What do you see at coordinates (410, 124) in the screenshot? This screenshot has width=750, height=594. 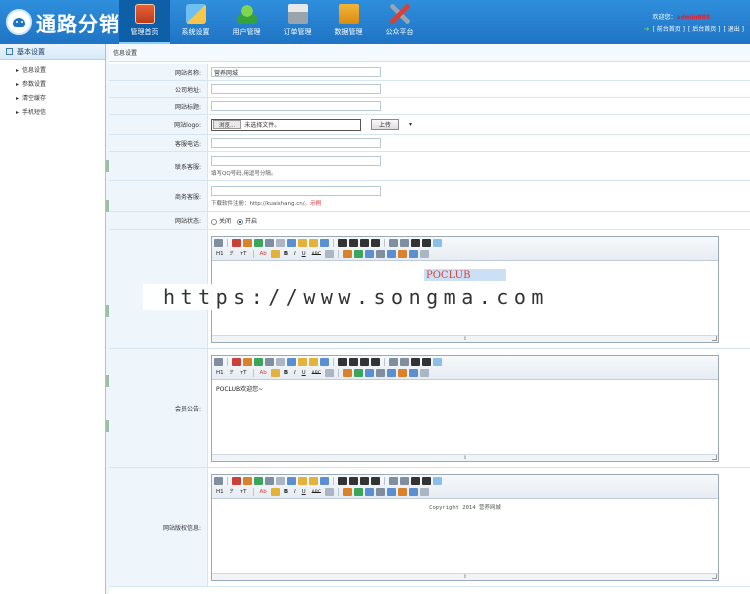 I see `dropdown-icon: ▾` at bounding box center [410, 124].